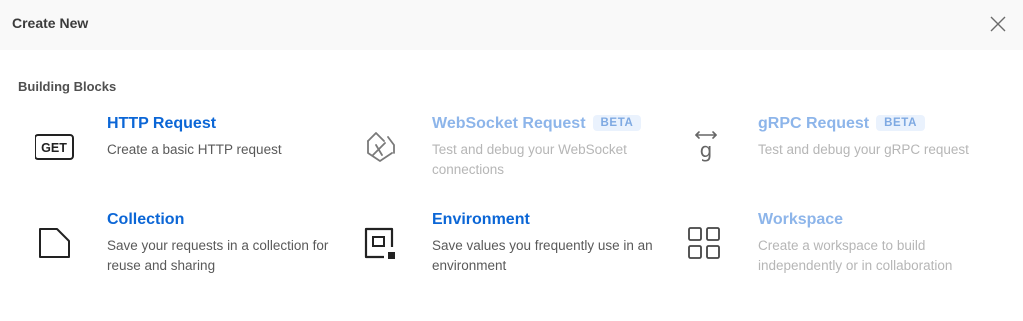  I want to click on block-title: Workspace, so click(801, 219).